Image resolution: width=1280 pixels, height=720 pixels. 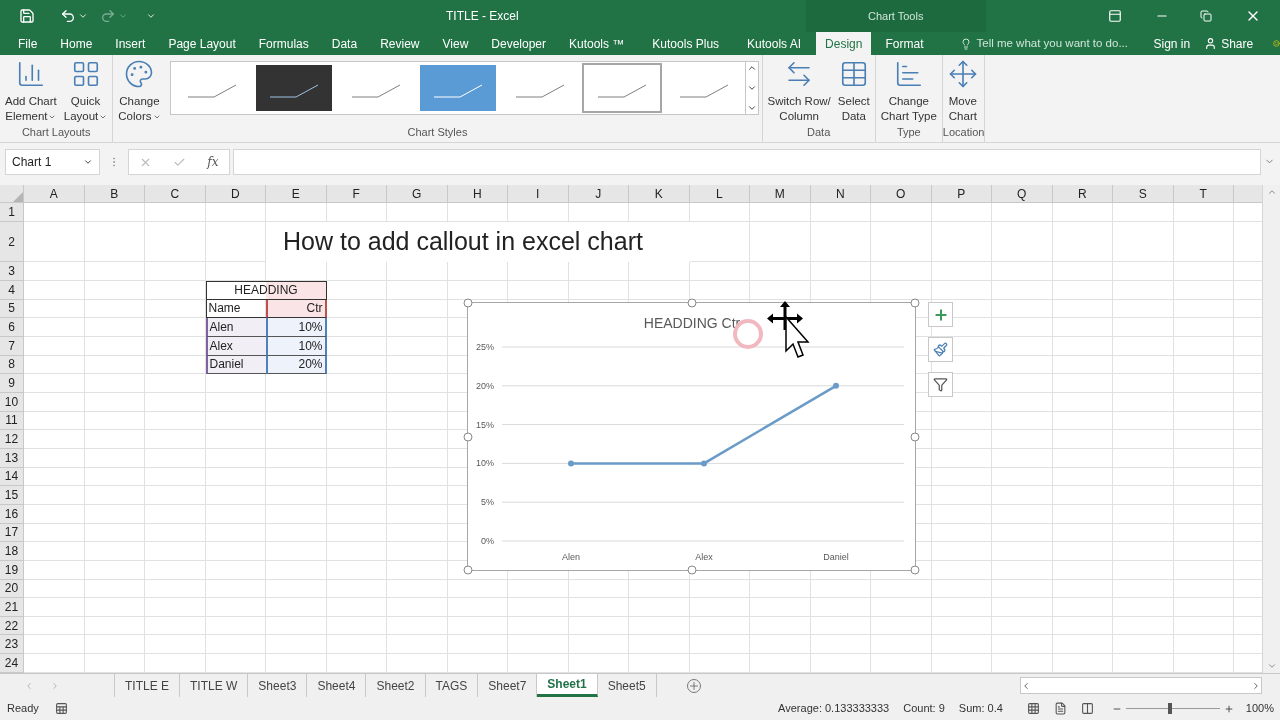 What do you see at coordinates (175, 194) in the screenshot?
I see `column-header: C` at bounding box center [175, 194].